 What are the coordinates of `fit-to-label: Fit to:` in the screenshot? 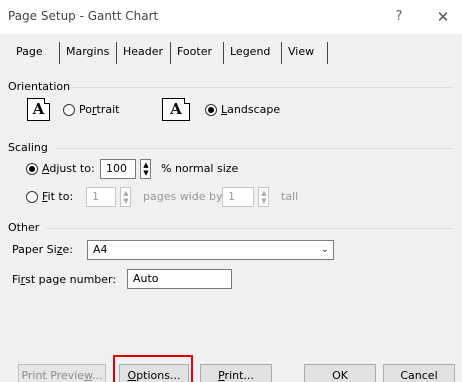 It's located at (57, 196).